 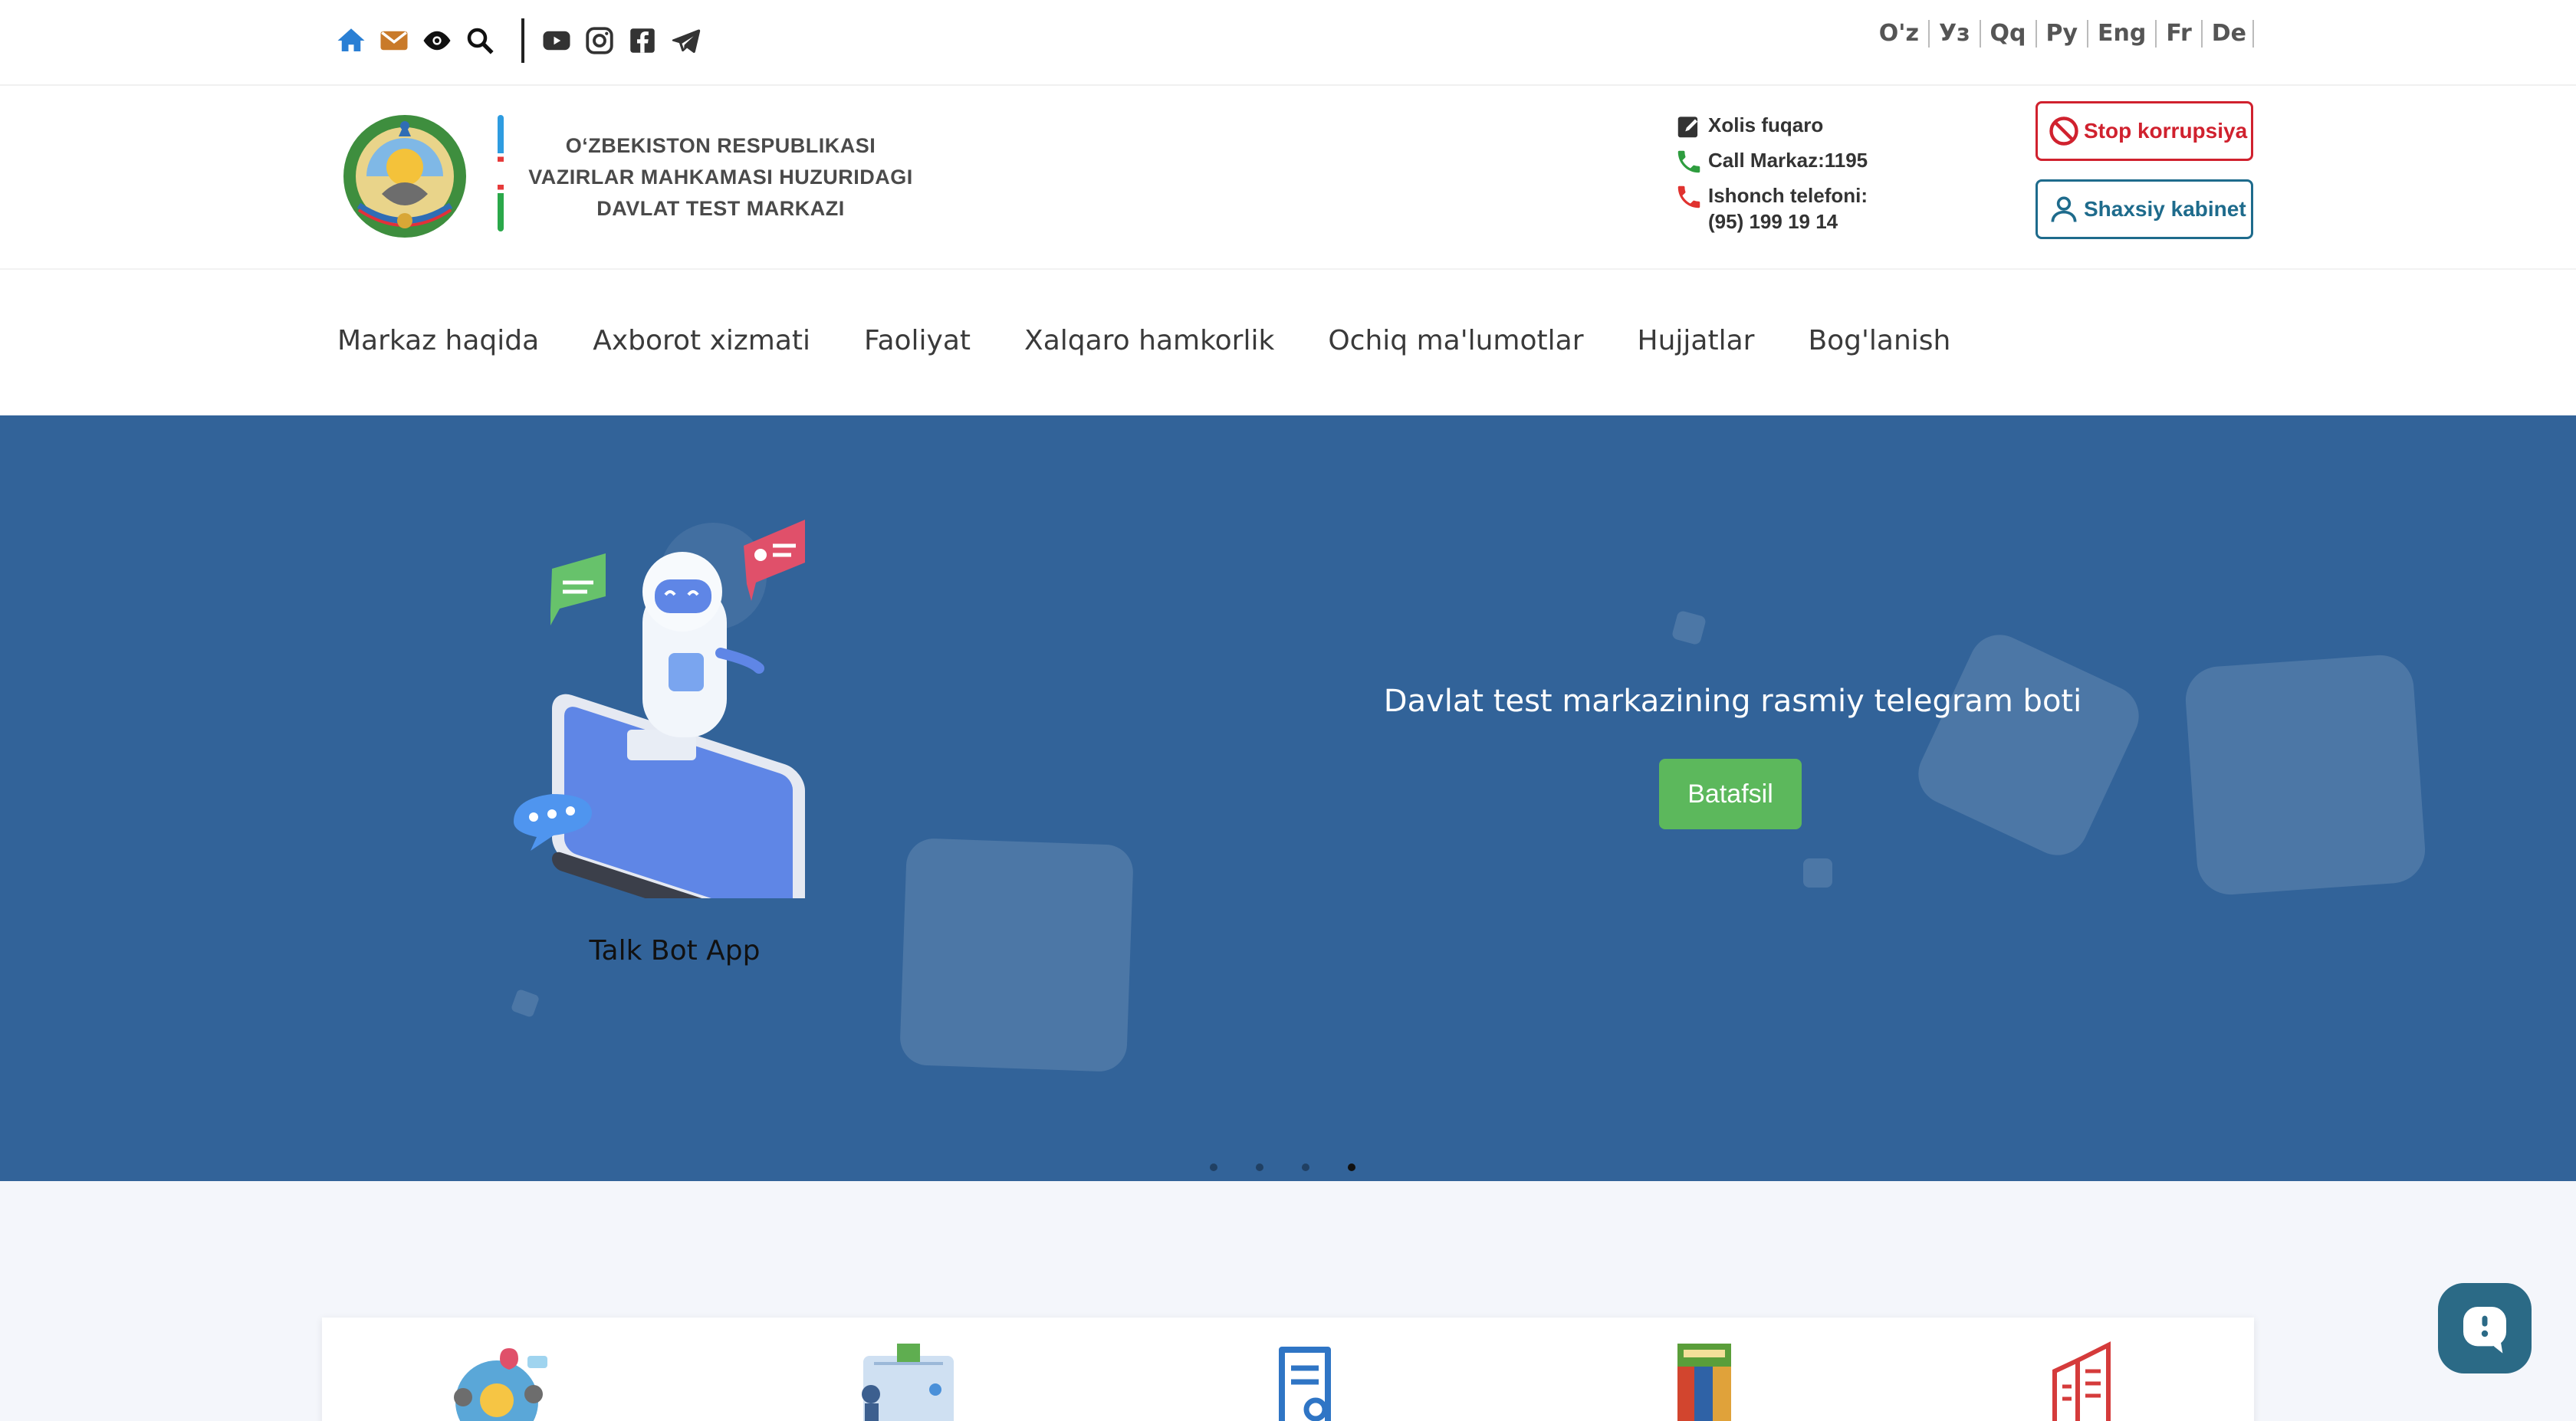 What do you see at coordinates (721, 145) in the screenshot?
I see `org-name-line-1: O‘ZBEKISTON RESPUBLIKASI` at bounding box center [721, 145].